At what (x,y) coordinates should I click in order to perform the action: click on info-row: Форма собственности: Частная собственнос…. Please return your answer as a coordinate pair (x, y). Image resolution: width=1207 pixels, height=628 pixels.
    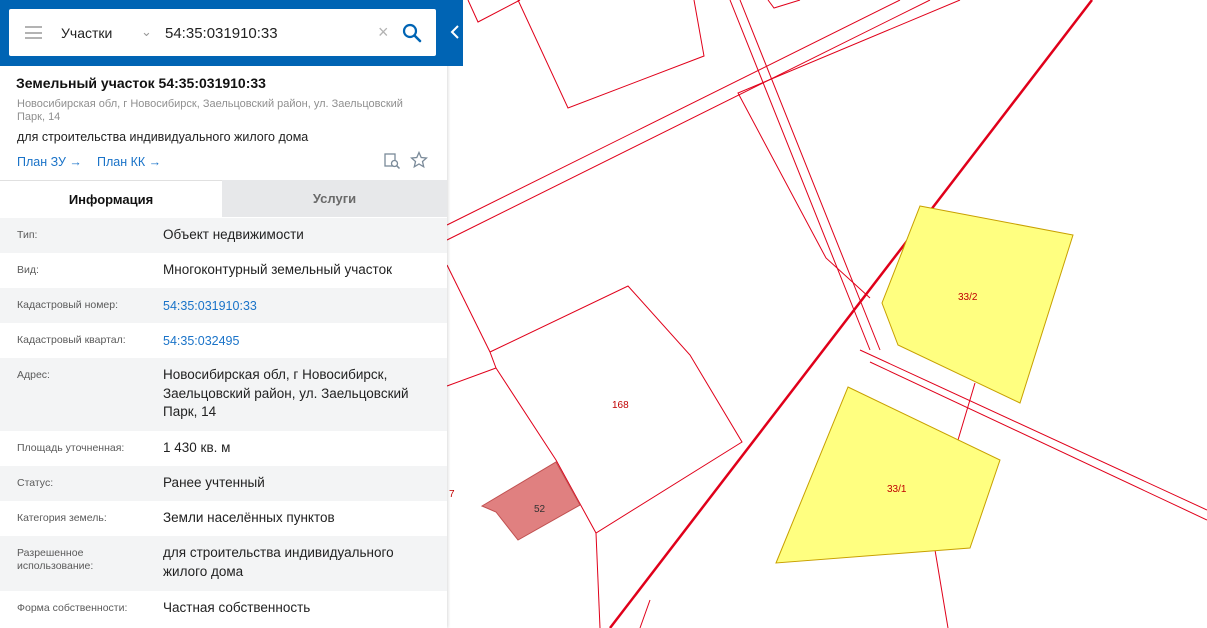
    Looking at the image, I should click on (223, 608).